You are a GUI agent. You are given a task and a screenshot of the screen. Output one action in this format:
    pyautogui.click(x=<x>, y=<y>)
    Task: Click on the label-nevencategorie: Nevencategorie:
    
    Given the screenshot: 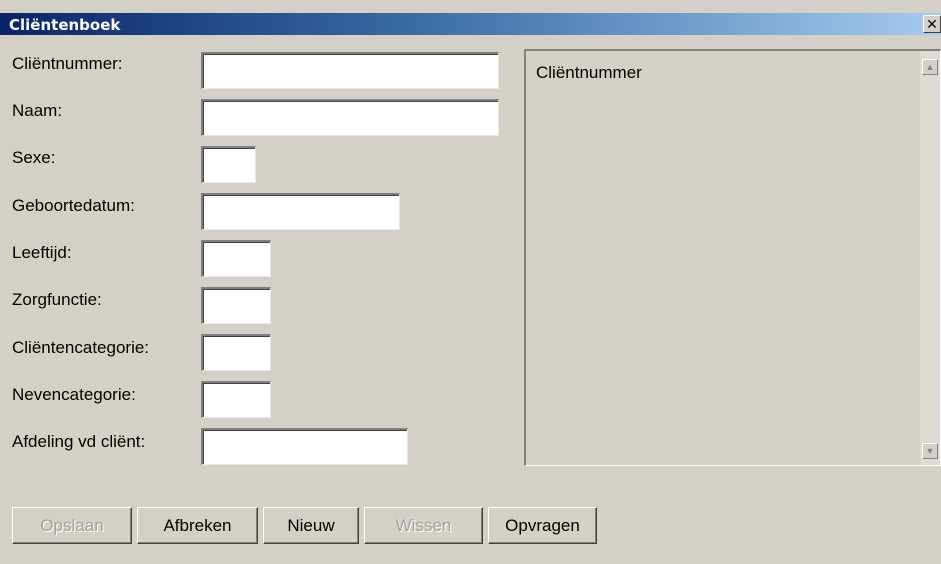 What is the action you would take?
    pyautogui.click(x=74, y=394)
    